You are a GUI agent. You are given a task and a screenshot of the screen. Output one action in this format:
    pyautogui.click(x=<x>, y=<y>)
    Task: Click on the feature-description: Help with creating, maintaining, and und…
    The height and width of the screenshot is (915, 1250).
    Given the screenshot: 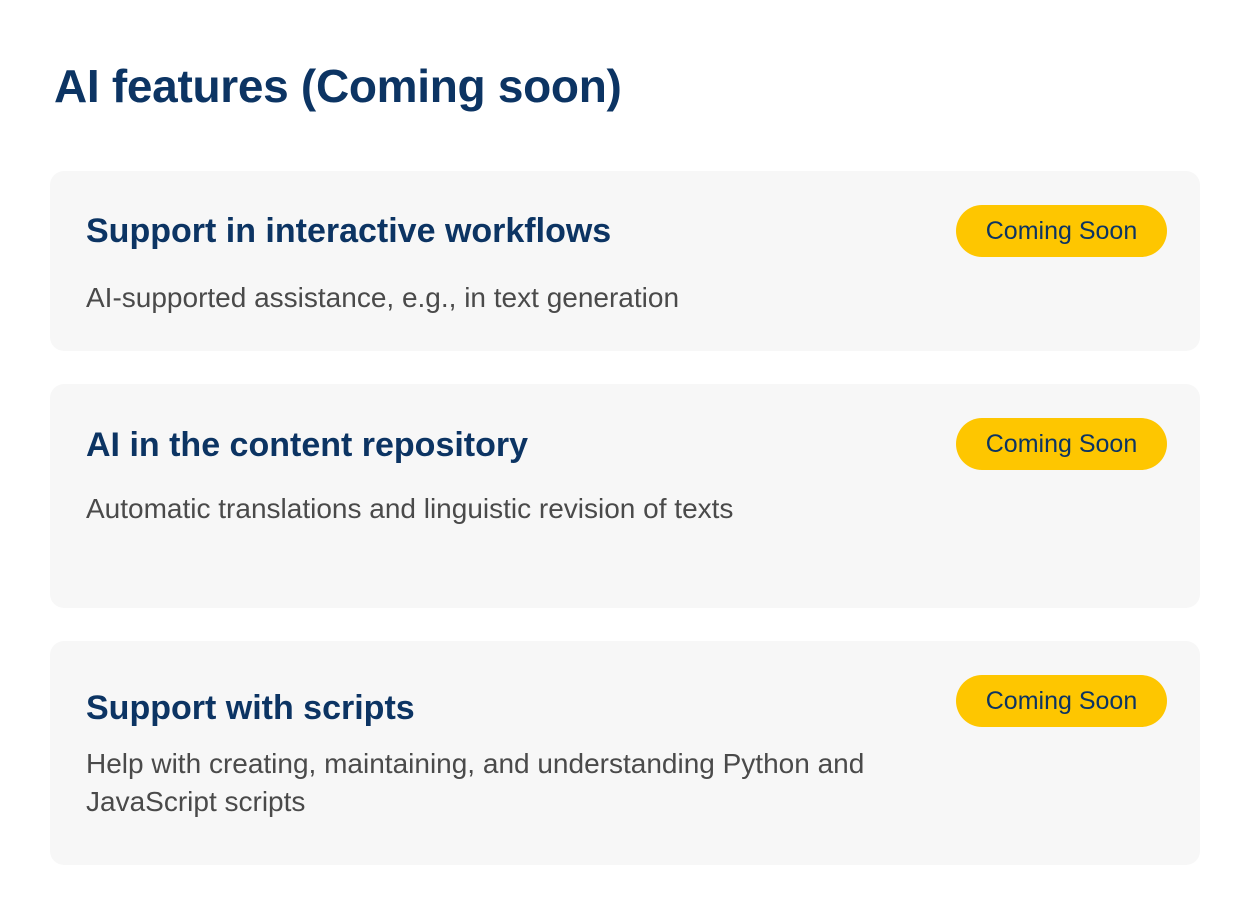 What is the action you would take?
    pyautogui.click(x=475, y=782)
    